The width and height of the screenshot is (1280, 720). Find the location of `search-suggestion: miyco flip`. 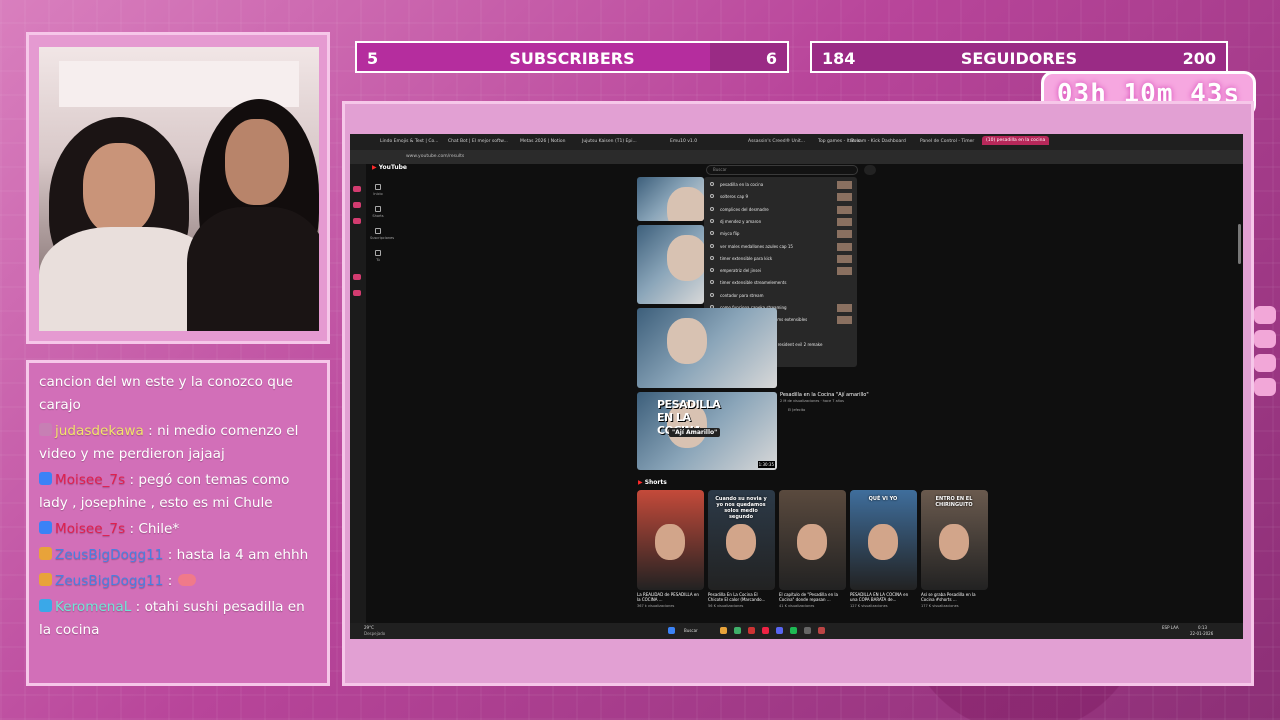

search-suggestion: miyco flip is located at coordinates (729, 233).